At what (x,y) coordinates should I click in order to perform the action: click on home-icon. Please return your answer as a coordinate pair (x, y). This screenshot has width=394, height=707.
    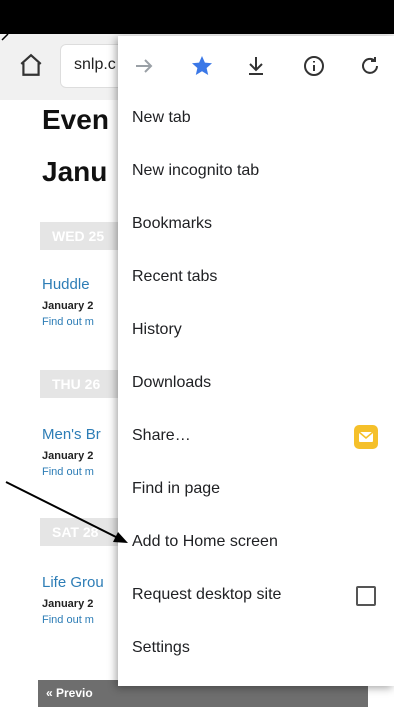
    Looking at the image, I should click on (31, 65).